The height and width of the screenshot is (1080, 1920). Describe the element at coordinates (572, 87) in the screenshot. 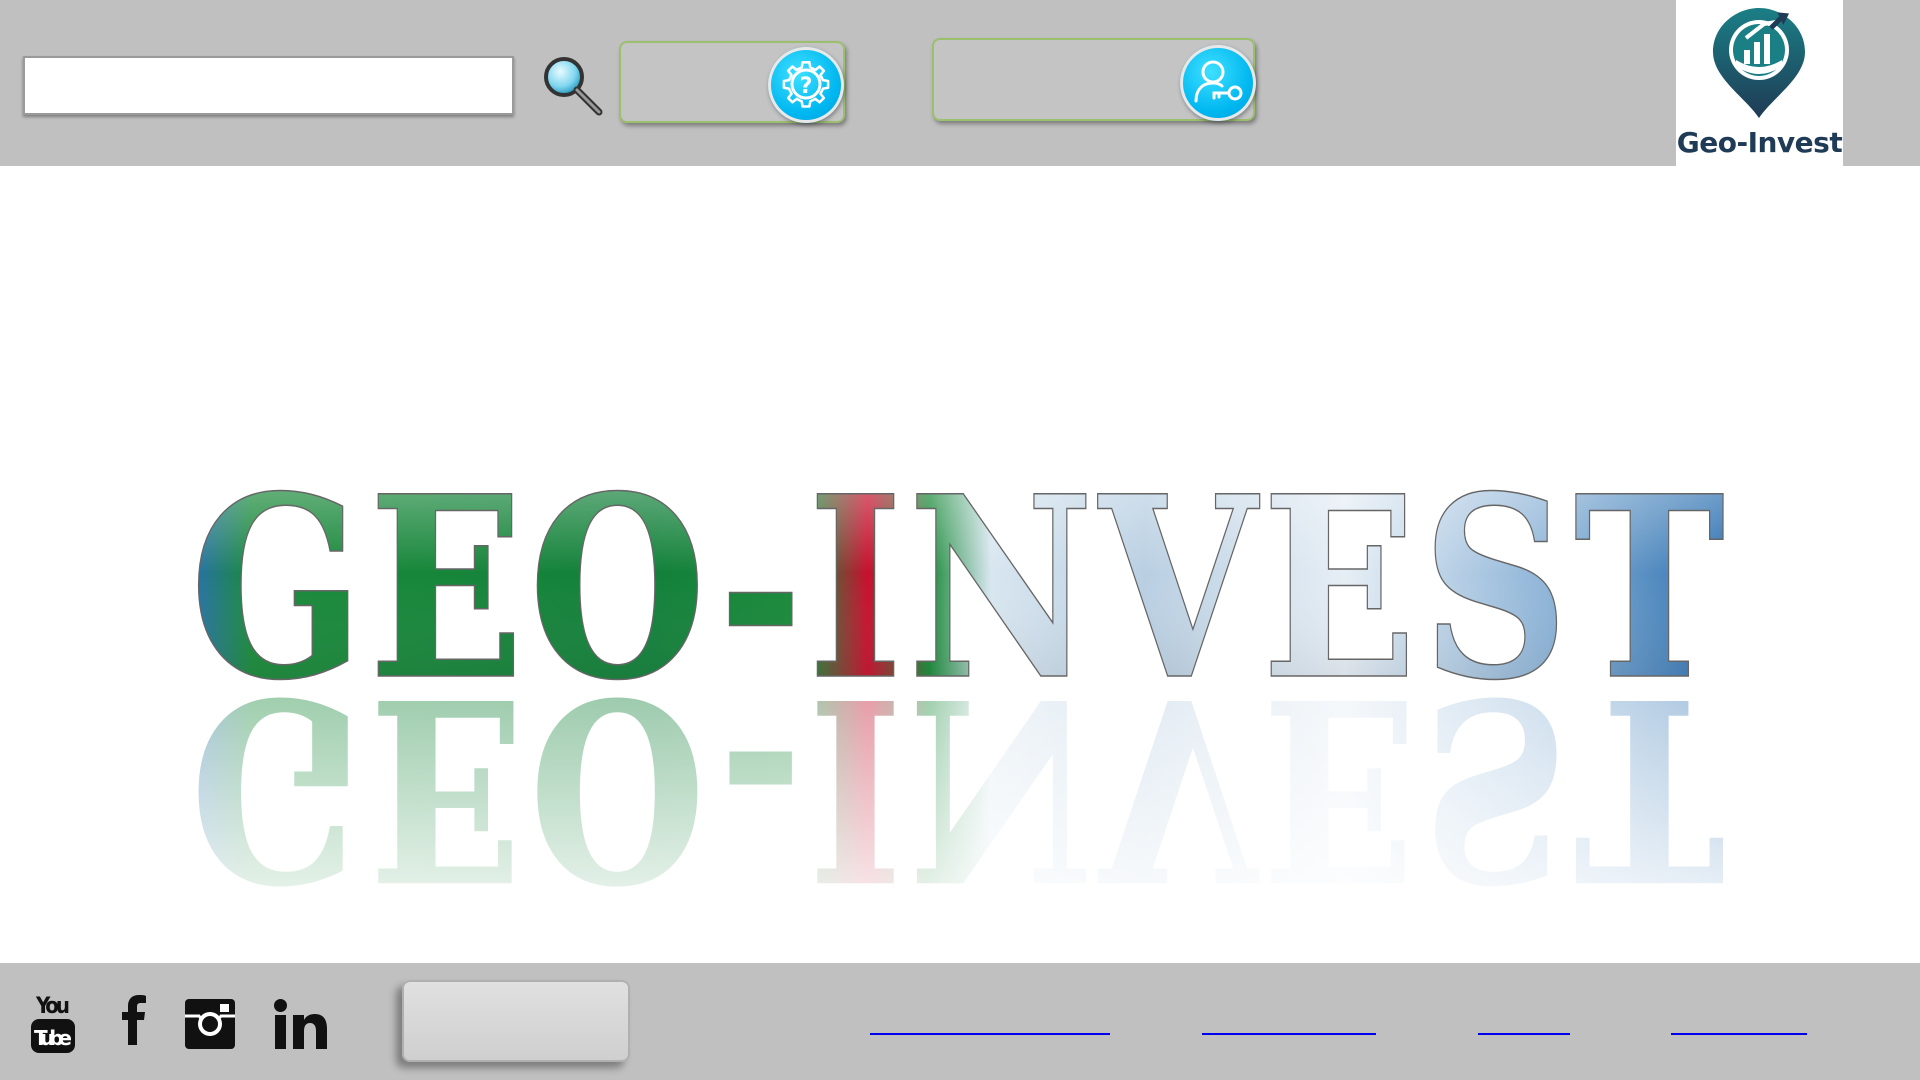

I see `magnifier-icon` at that location.